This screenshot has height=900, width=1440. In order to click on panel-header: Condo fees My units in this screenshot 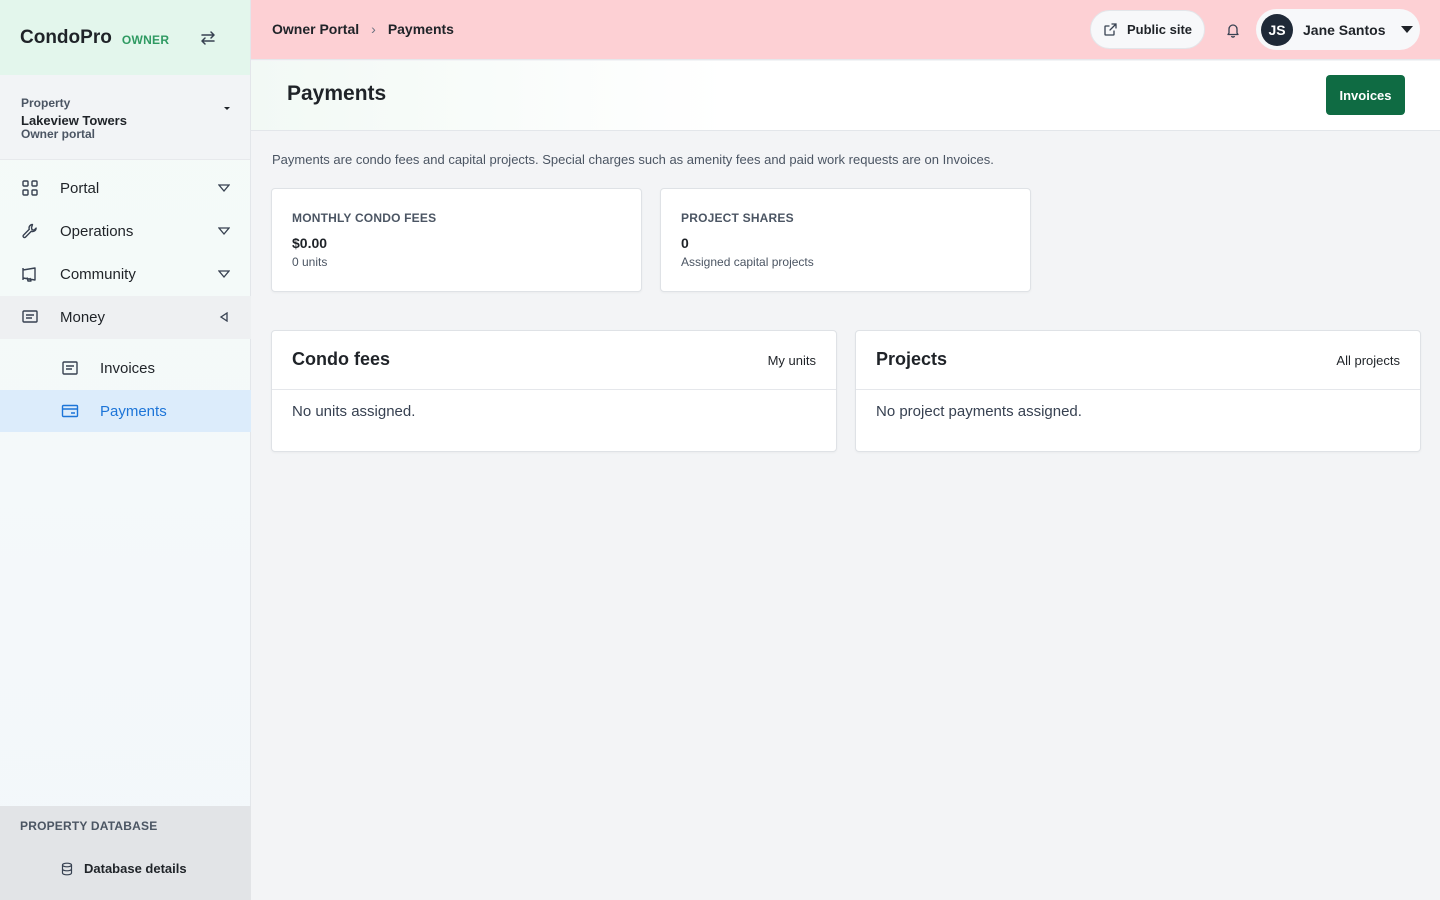, I will do `click(554, 360)`.